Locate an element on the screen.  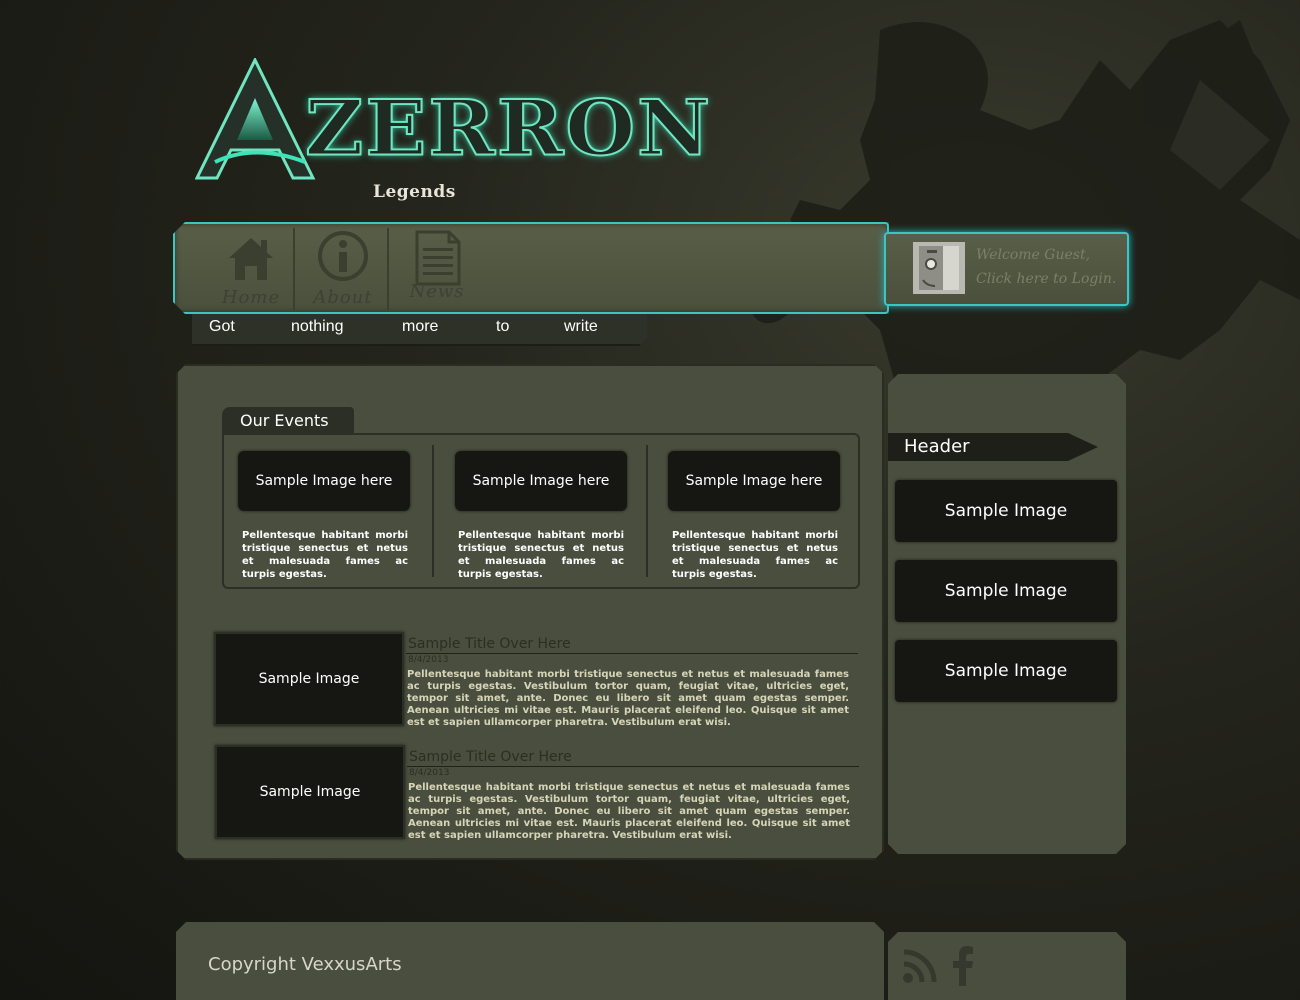
facebook-icon is located at coordinates (963, 966).